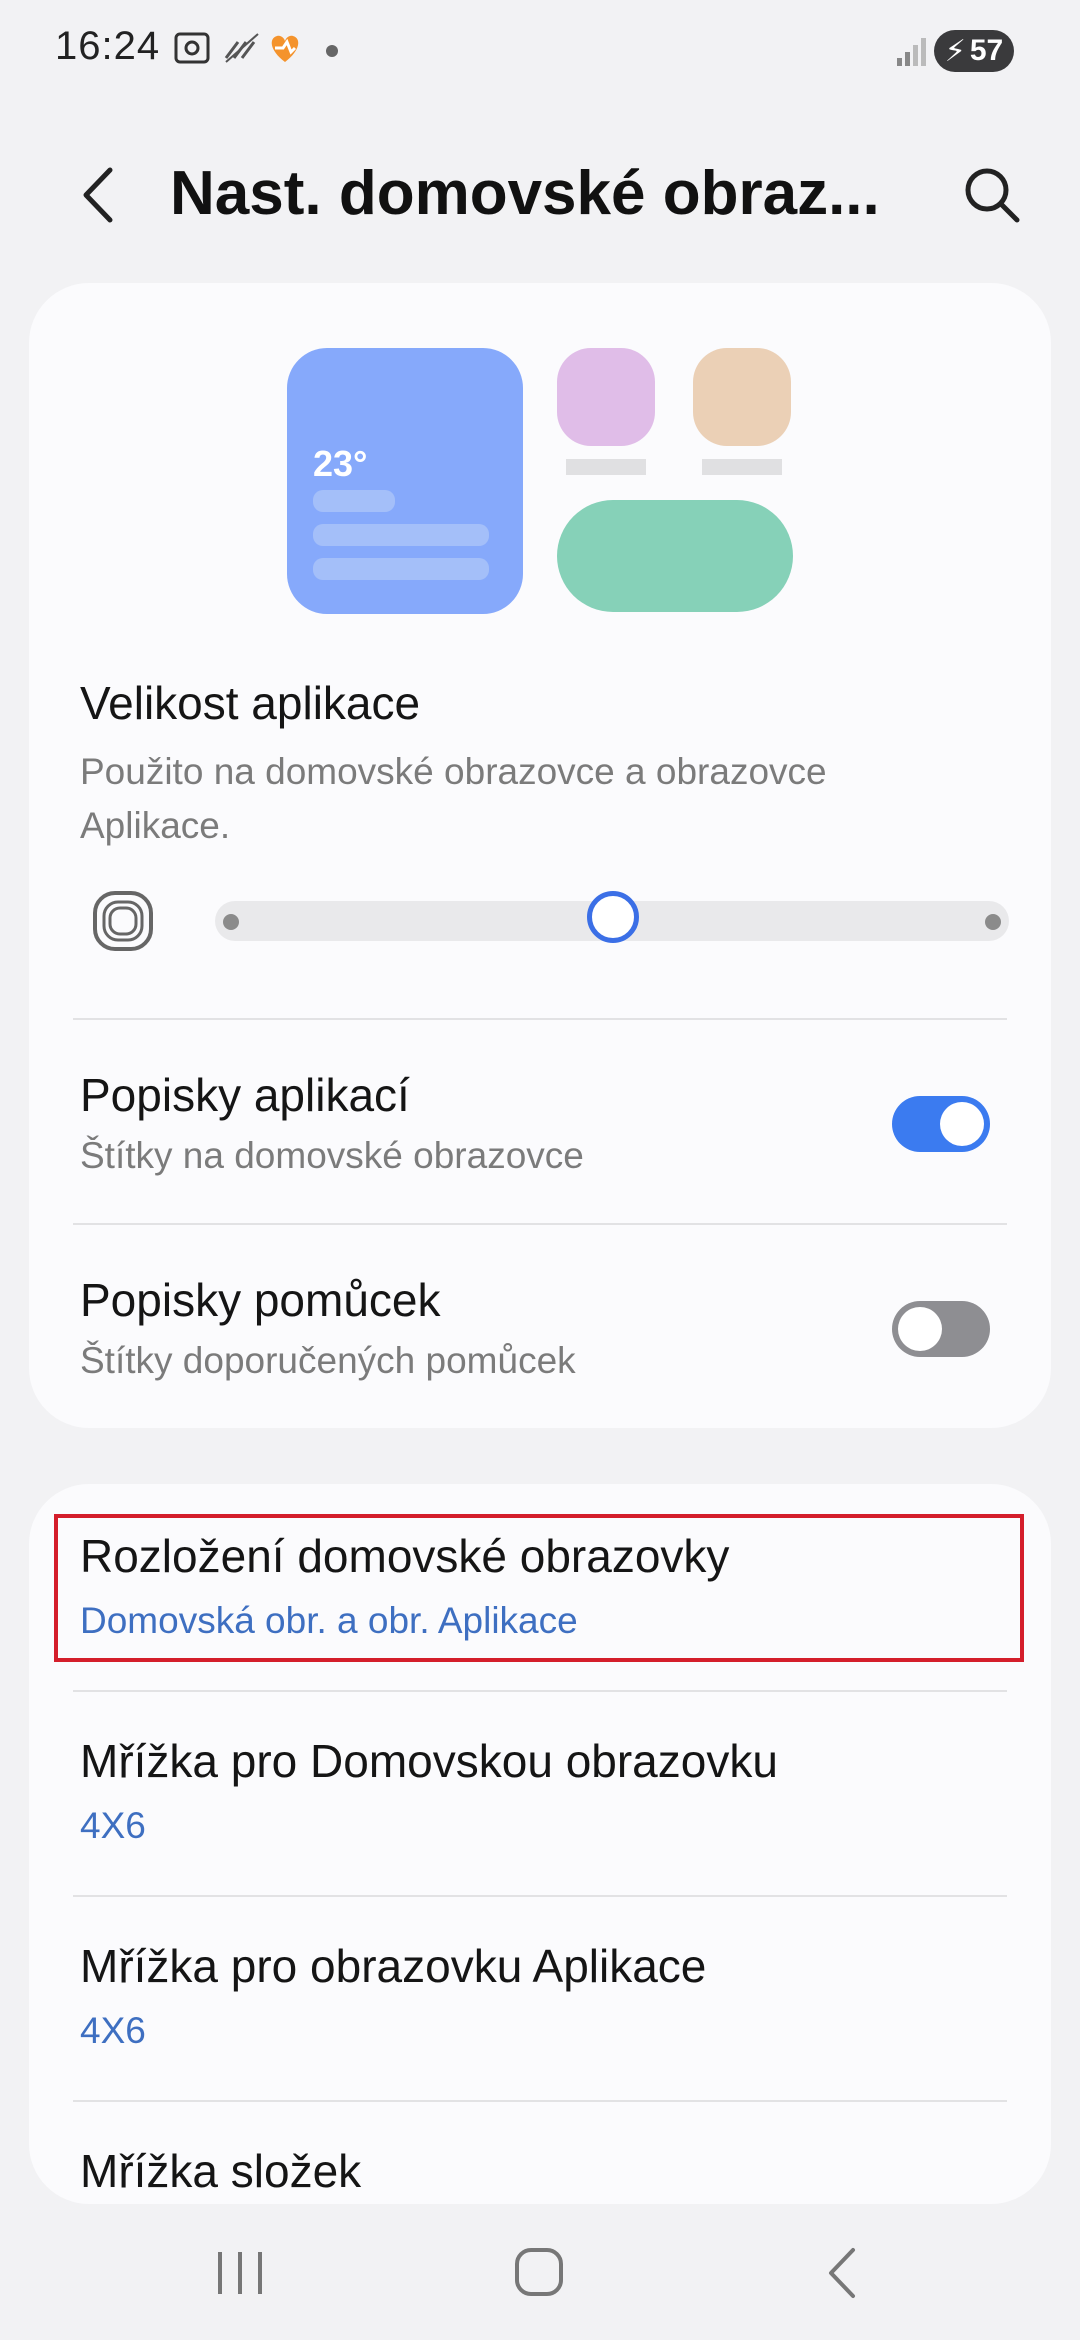 This screenshot has width=1080, height=2340. Describe the element at coordinates (332, 53) in the screenshot. I see `notification-dot-icon` at that location.